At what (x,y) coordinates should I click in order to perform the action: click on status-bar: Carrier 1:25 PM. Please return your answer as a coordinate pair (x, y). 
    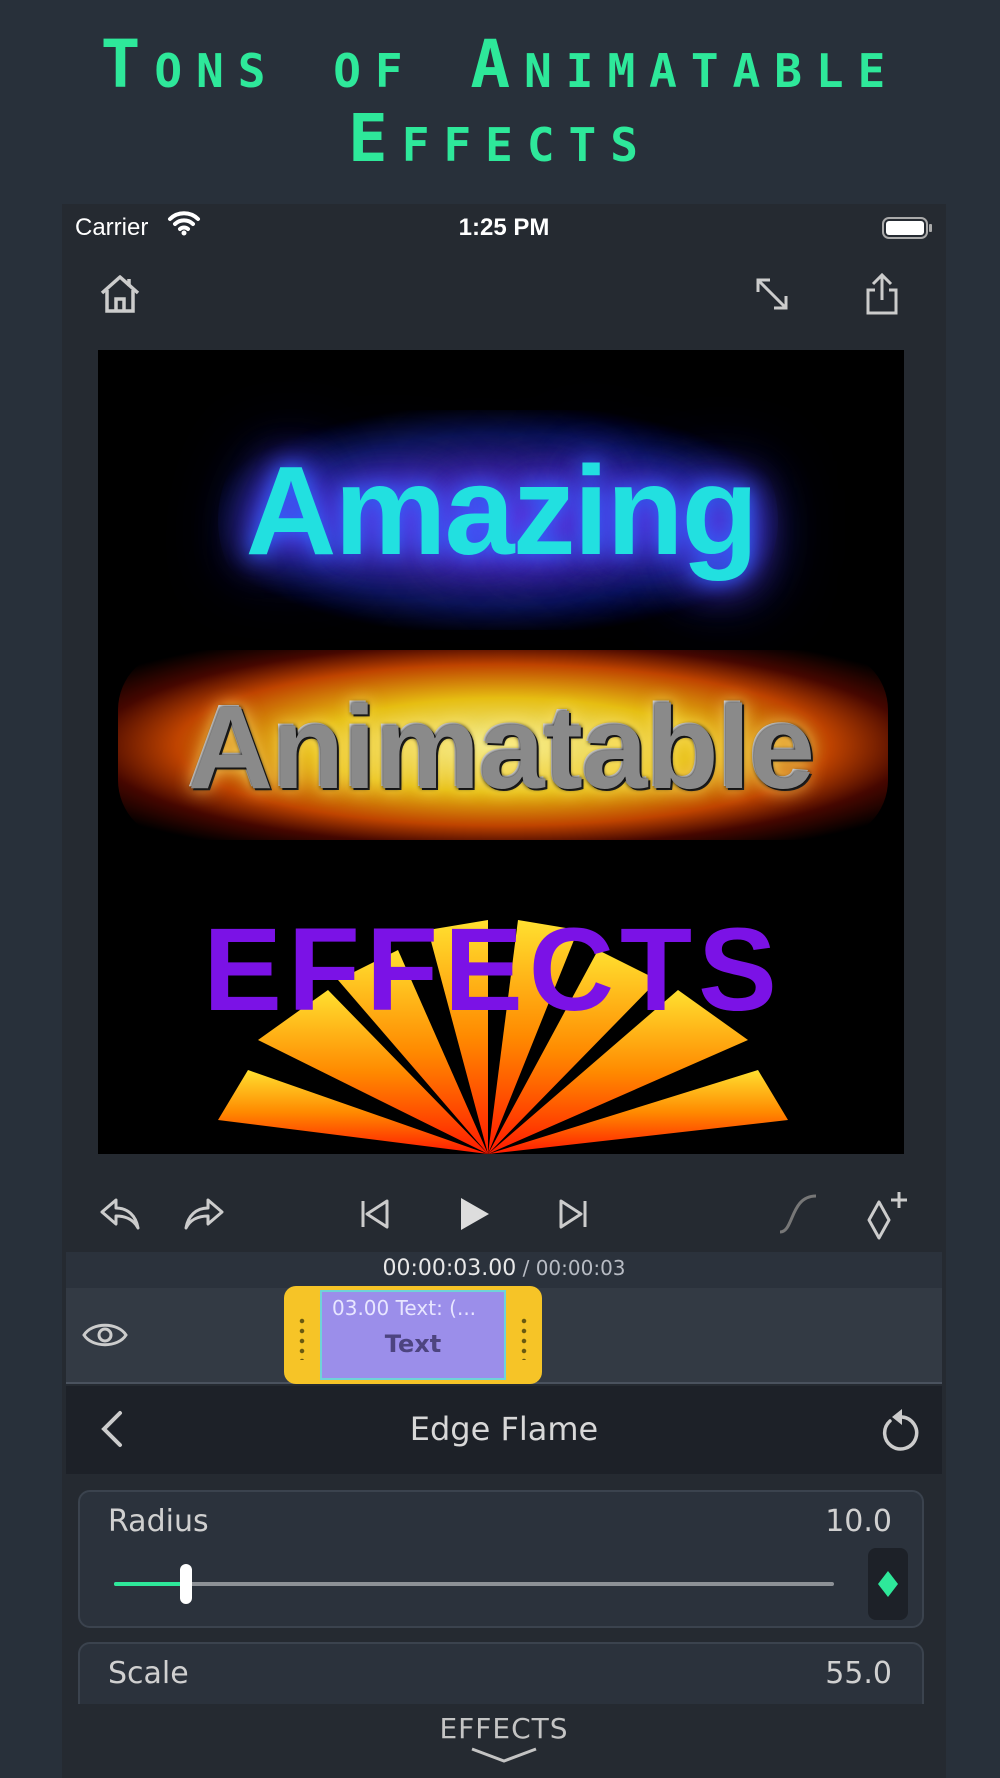
    Looking at the image, I should click on (504, 229).